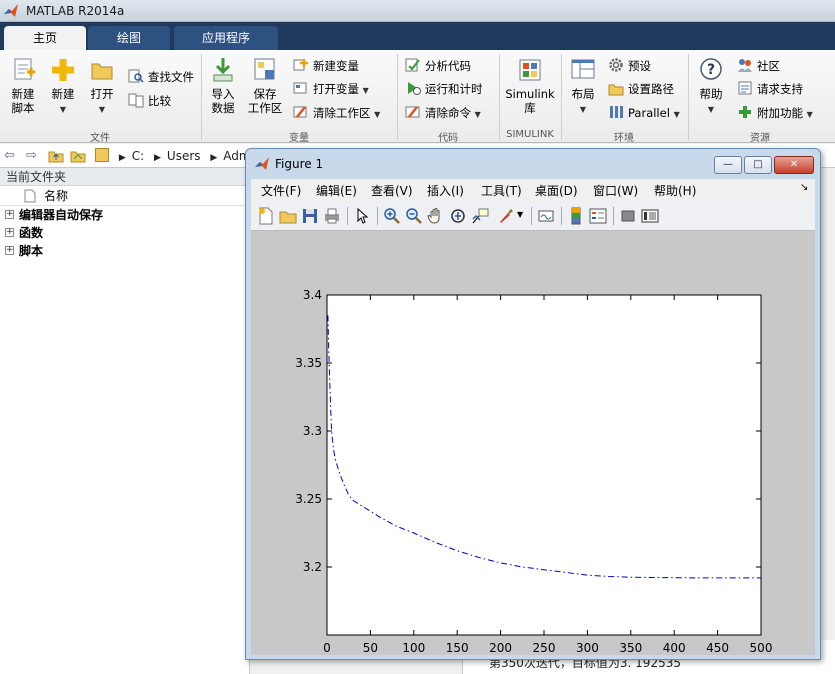  I want to click on analyze-code-button: 分析代码, so click(438, 66).